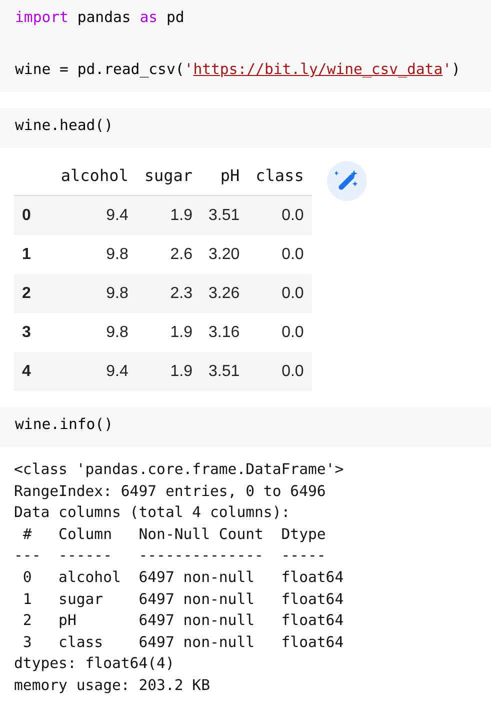 This screenshot has width=491, height=723. I want to click on row-index: 3, so click(33, 332).